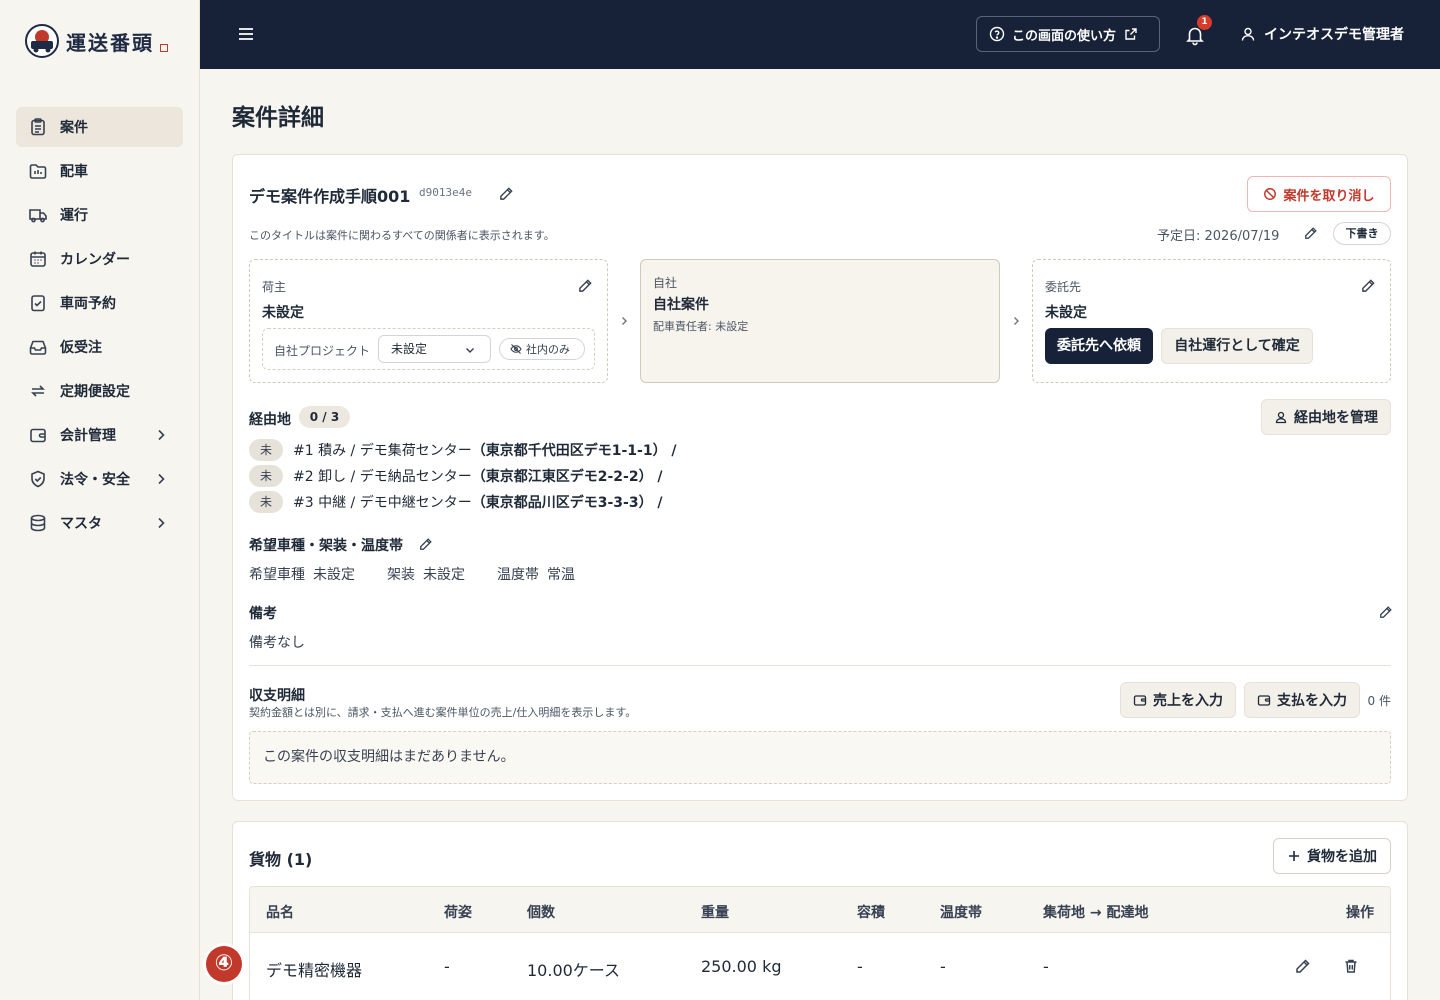 The image size is (1440, 1000). What do you see at coordinates (1237, 346) in the screenshot?
I see `confirm-self-operation-button: 自社運行として確定` at bounding box center [1237, 346].